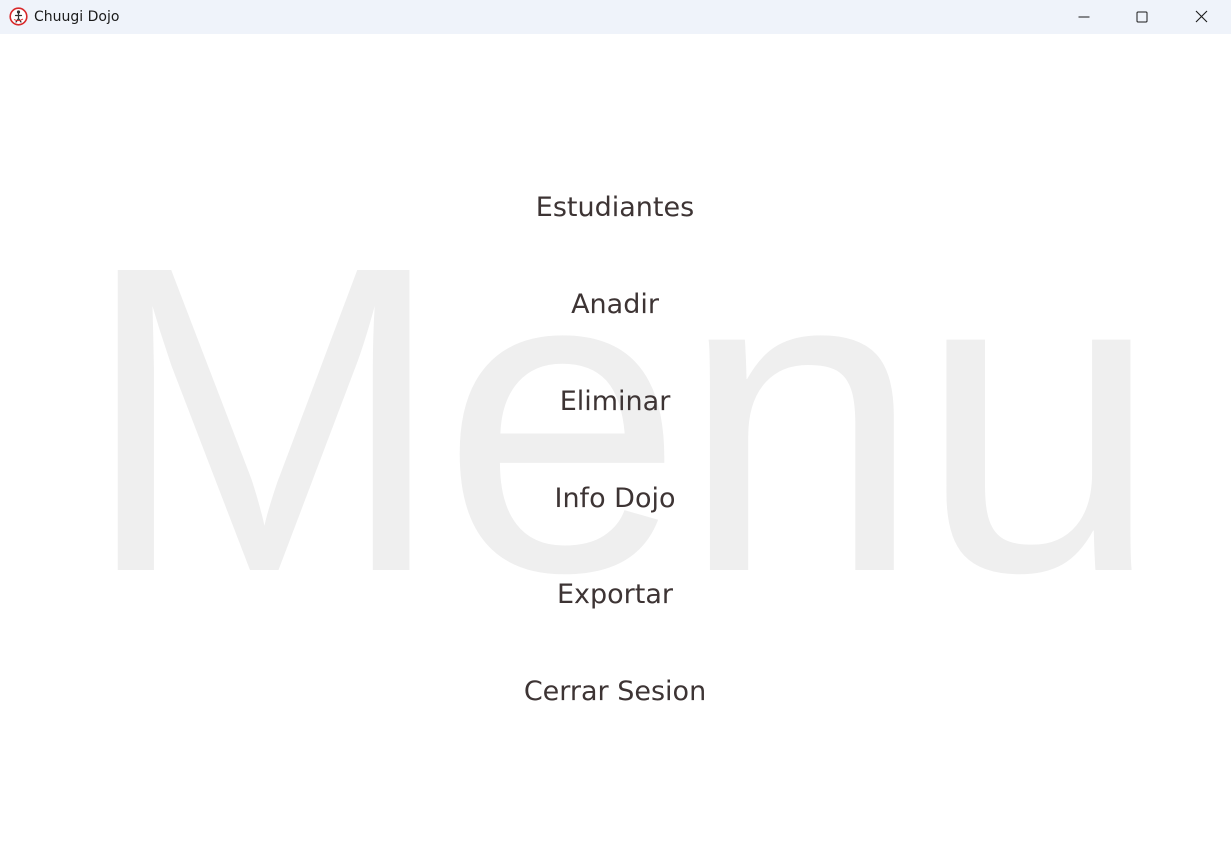 Image resolution: width=1231 pixels, height=862 pixels. I want to click on maximize-button, so click(1142, 17).